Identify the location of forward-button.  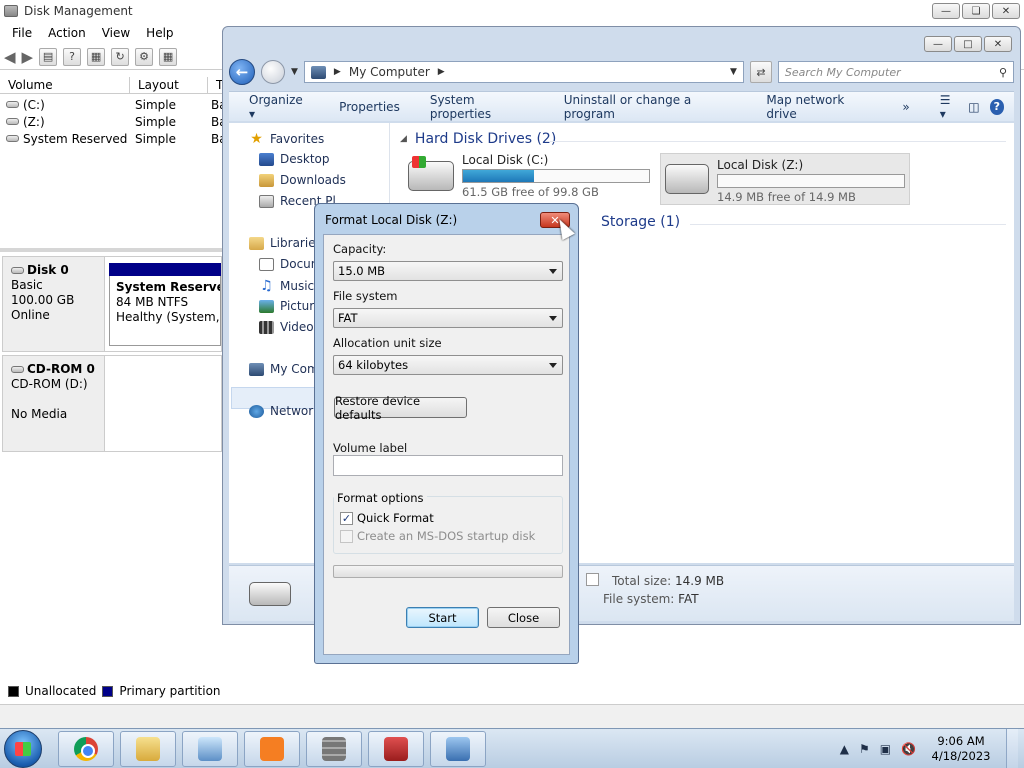
(273, 72).